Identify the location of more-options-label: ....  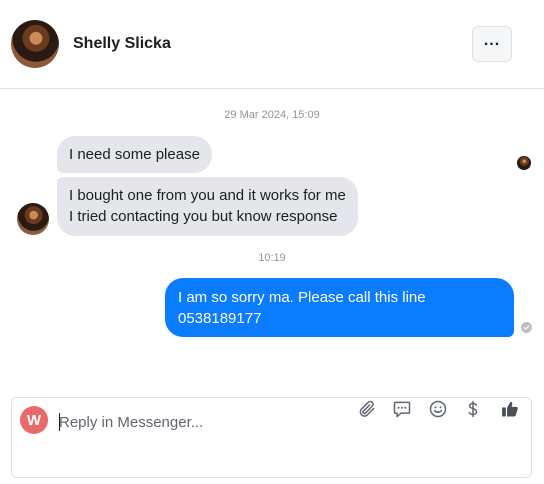
(492, 40).